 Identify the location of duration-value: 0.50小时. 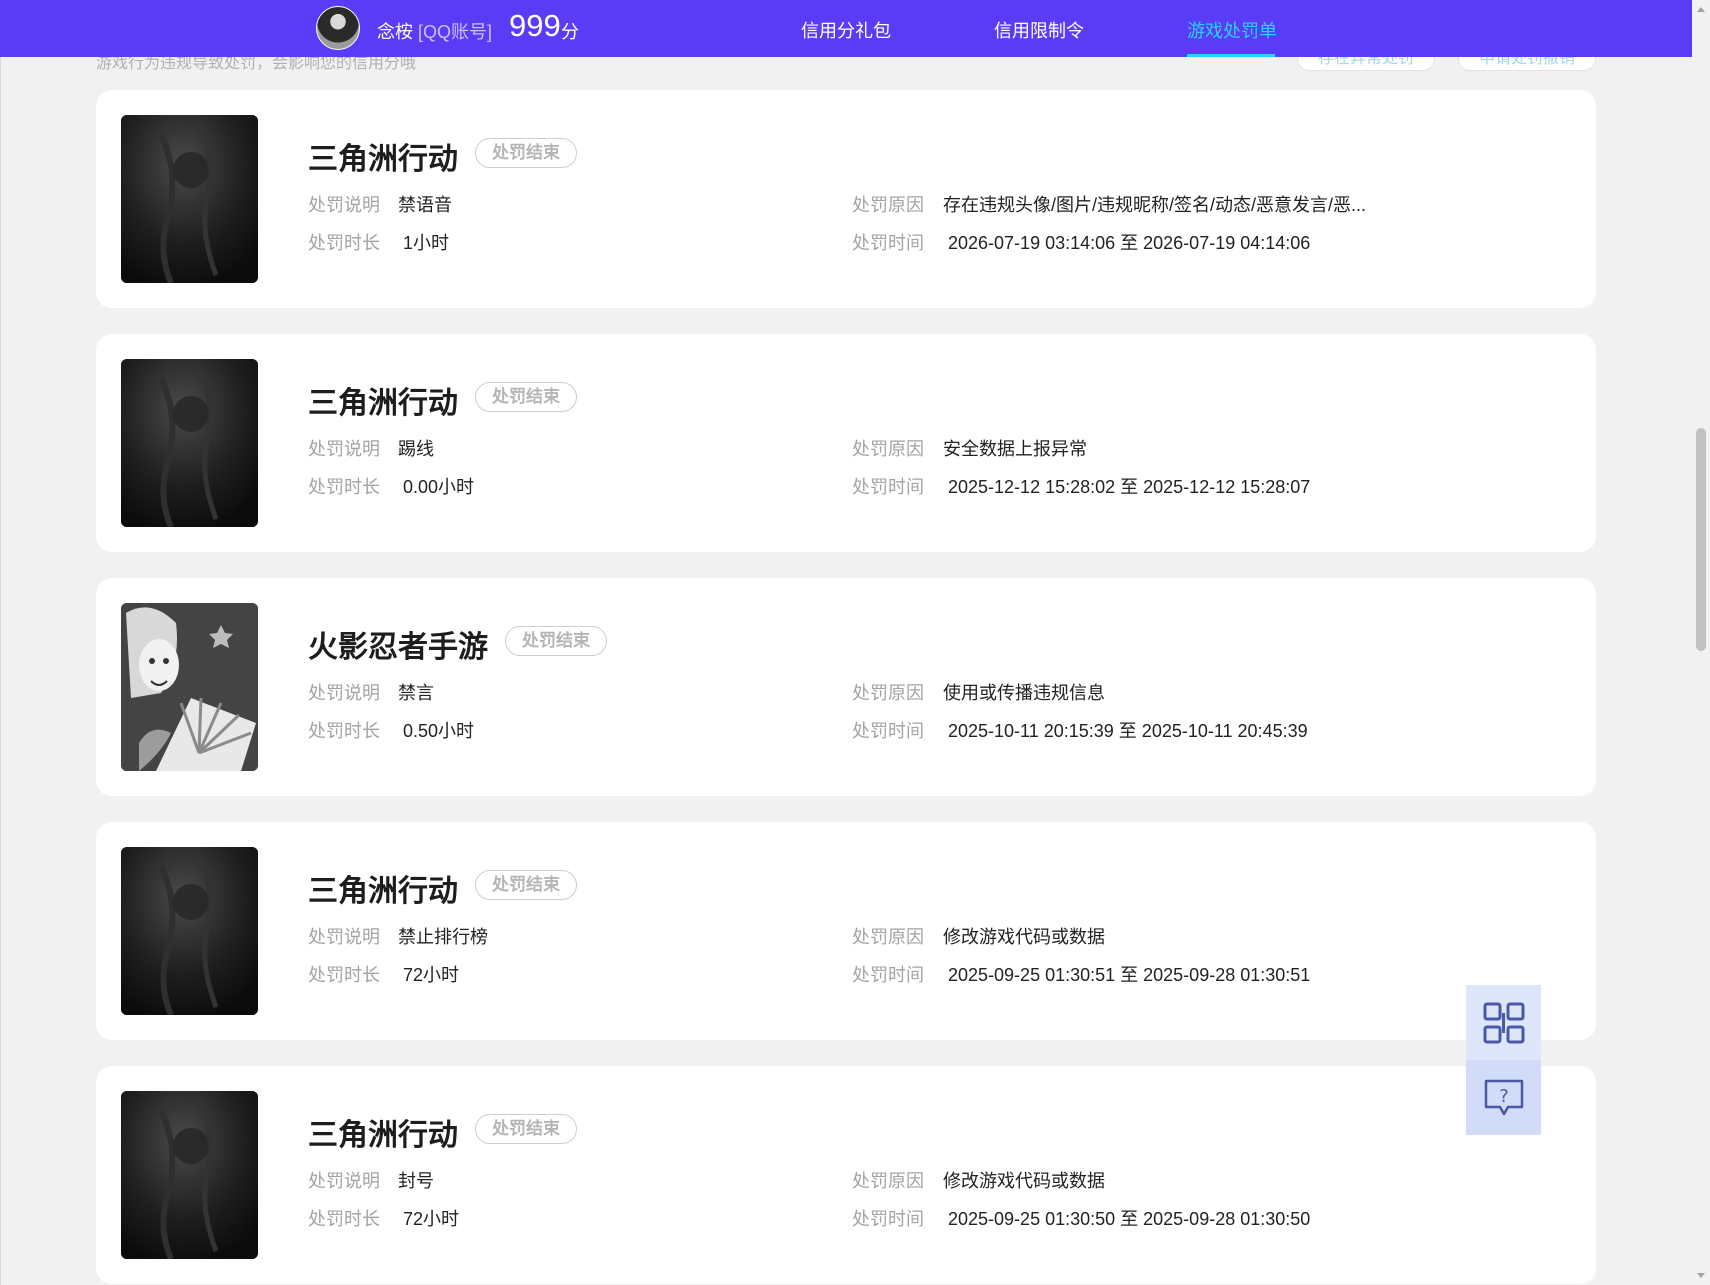
(439, 731).